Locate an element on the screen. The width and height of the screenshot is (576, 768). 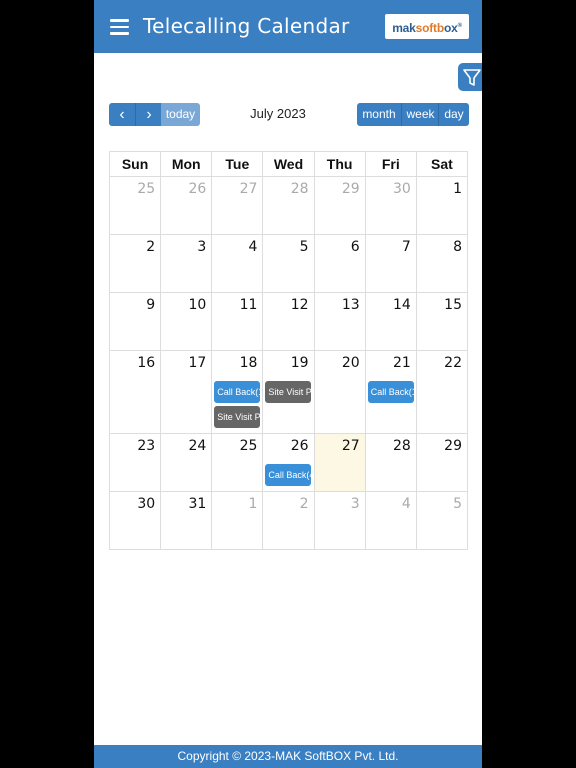
filter-button is located at coordinates (470, 77).